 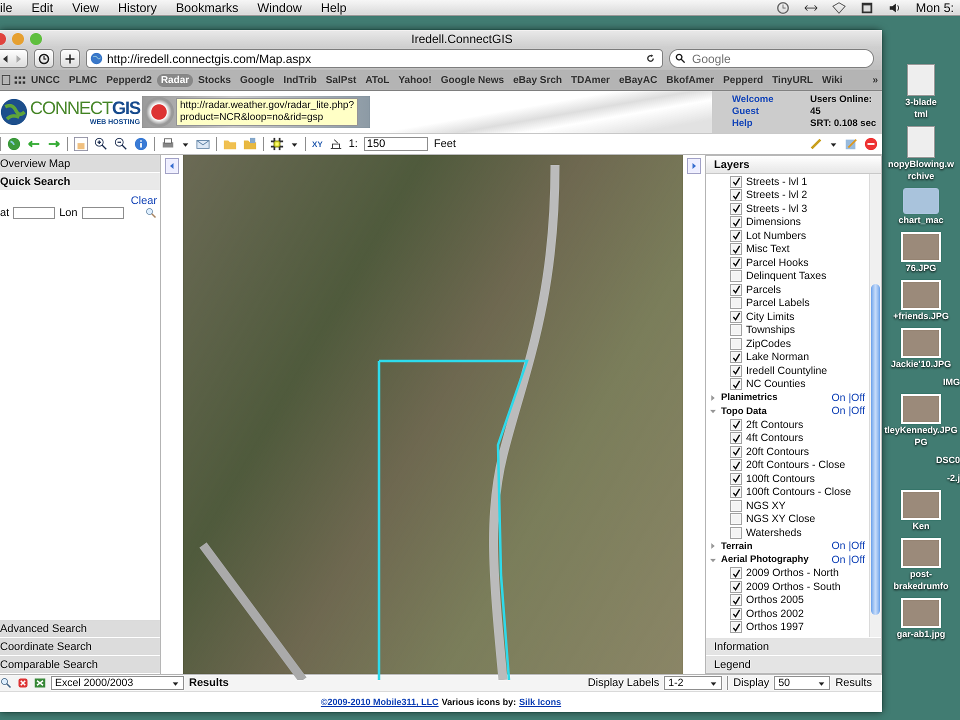 I want to click on info-icon, so click(x=141, y=144).